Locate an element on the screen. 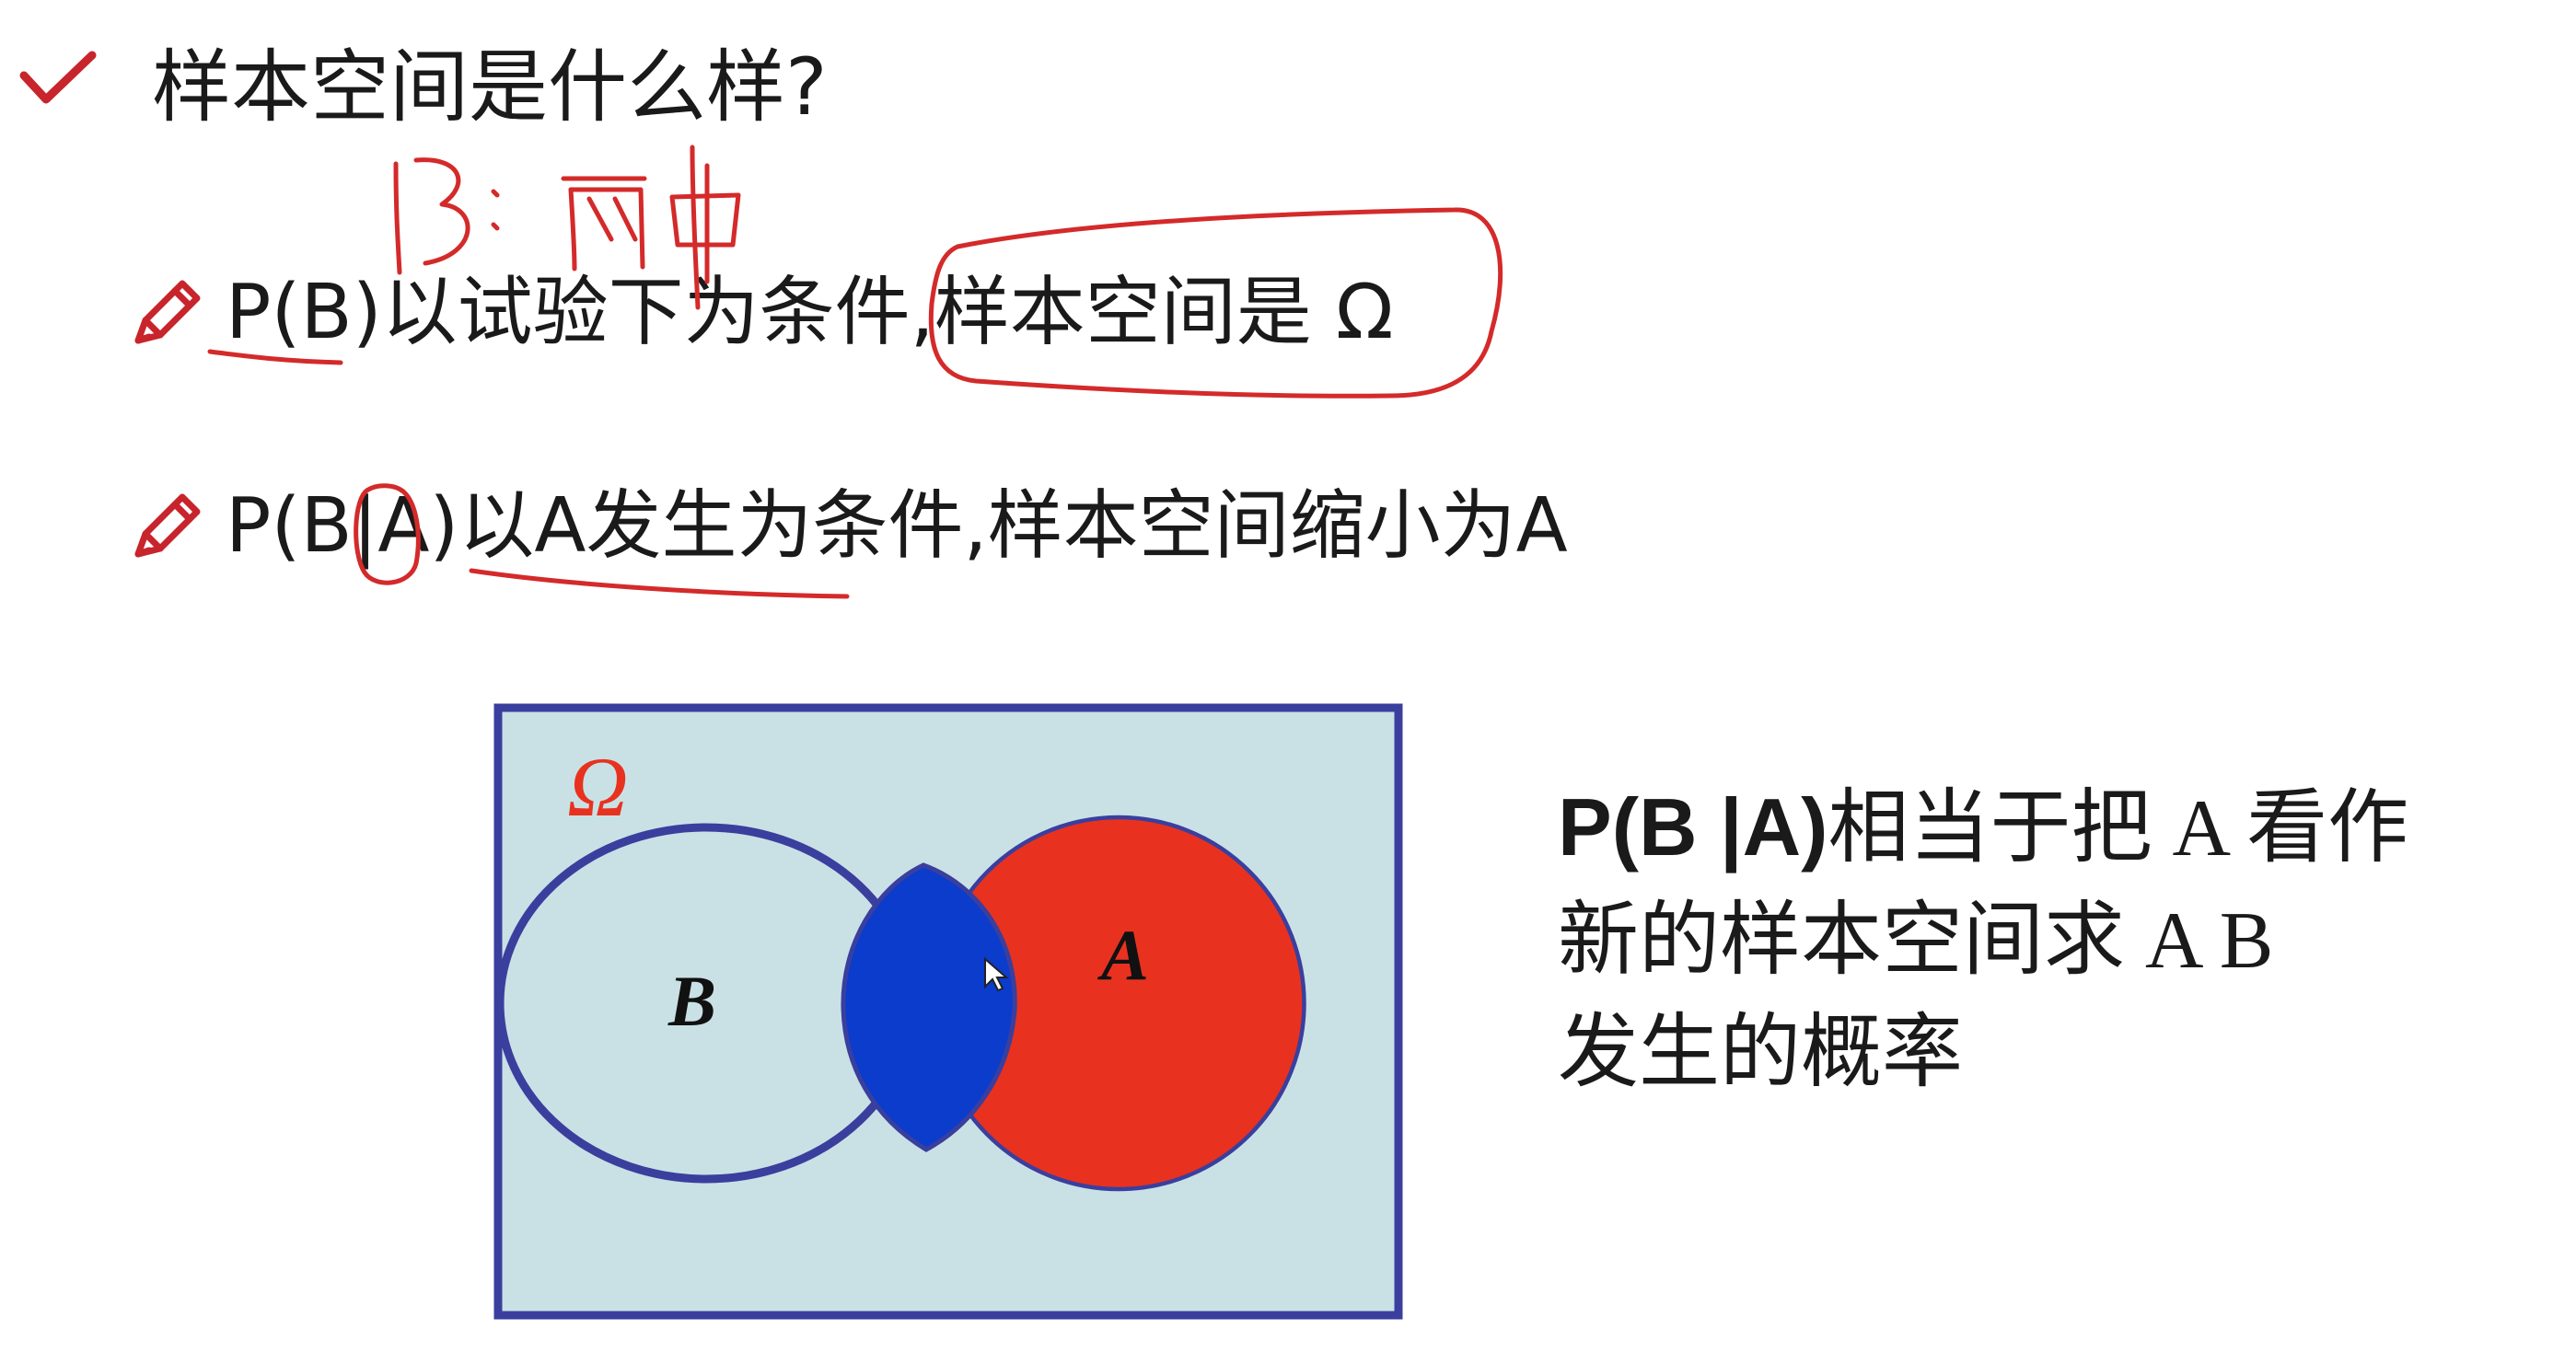  bullet-condition-a: P(B|A)以A发生为条件,样本空间缩小为A is located at coordinates (897, 526).